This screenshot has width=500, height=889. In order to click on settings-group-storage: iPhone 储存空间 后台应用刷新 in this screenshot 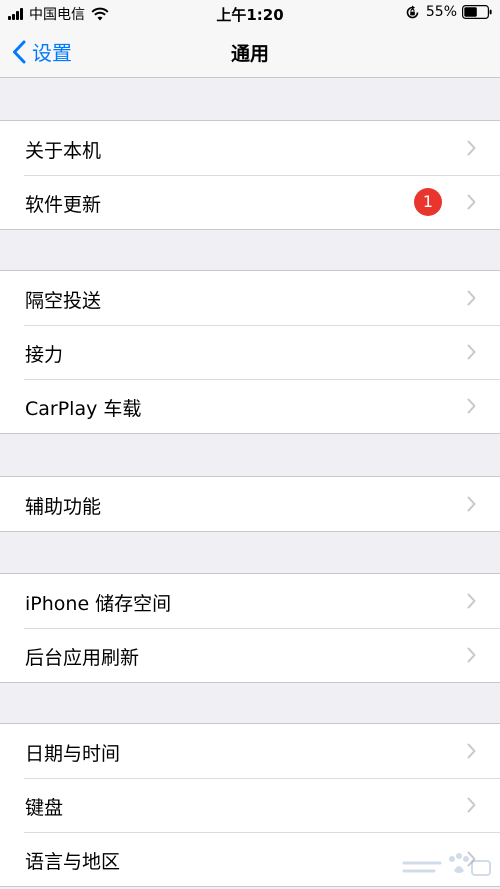, I will do `click(250, 628)`.